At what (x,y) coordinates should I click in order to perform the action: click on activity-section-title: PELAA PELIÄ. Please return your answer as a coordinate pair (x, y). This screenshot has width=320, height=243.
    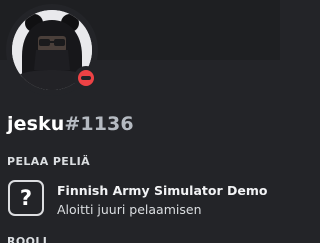
    Looking at the image, I should click on (49, 161).